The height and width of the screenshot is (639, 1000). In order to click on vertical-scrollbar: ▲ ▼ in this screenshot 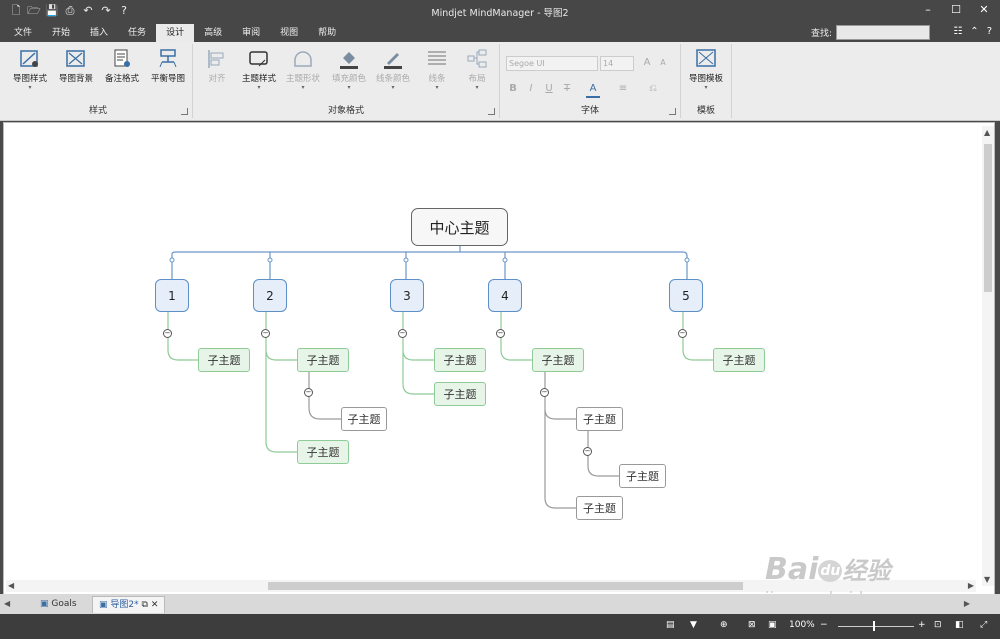, I will do `click(988, 356)`.